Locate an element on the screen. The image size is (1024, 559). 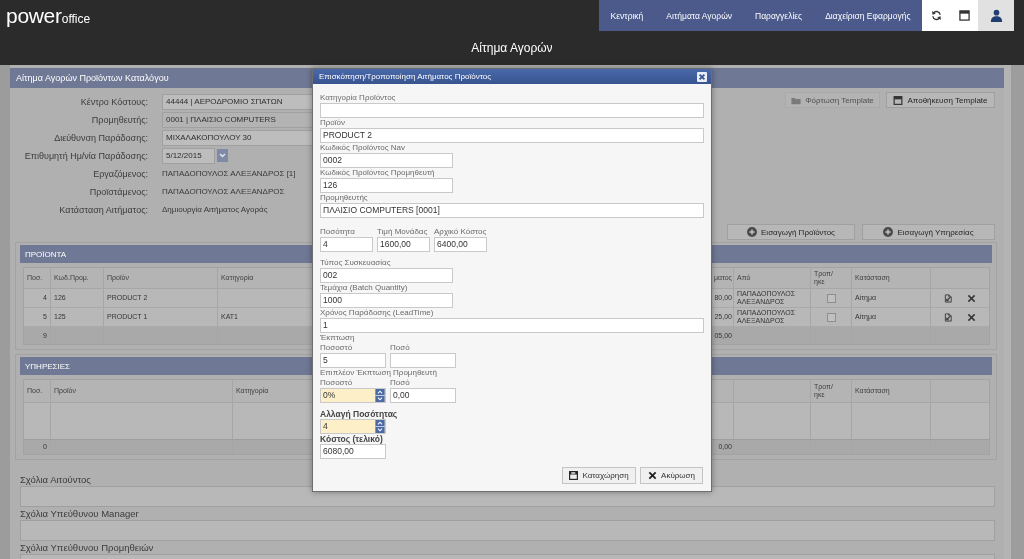
text-field: ΠΛΑΙΣΙΟ COMPUTERS [0001] is located at coordinates (512, 210).